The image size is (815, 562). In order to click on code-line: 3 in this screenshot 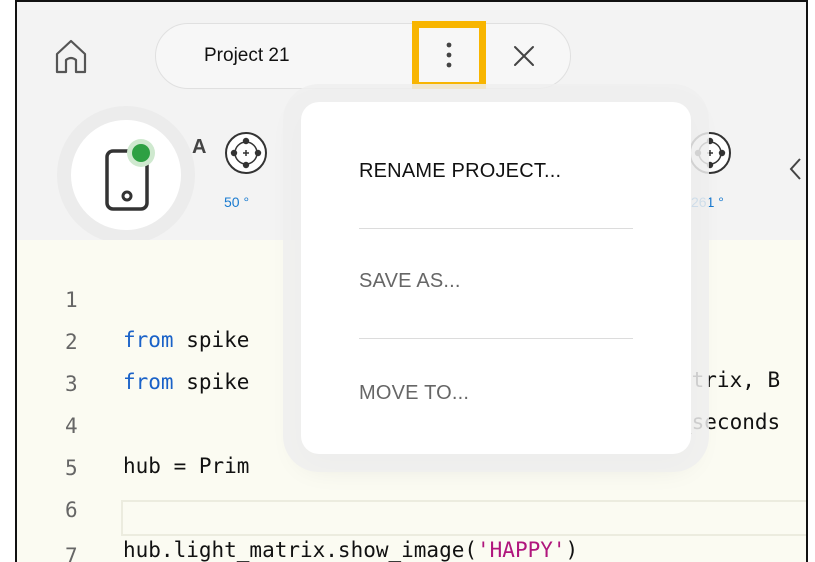, I will do `click(55, 360)`.